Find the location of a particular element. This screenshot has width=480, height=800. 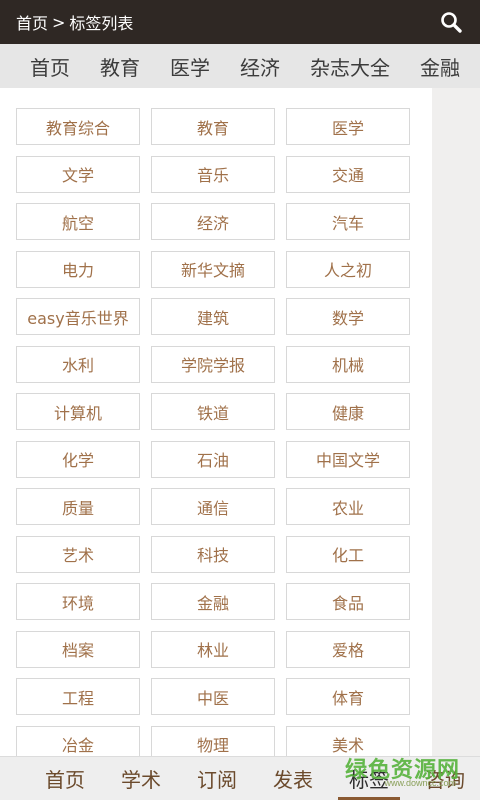

category-education: 教育 is located at coordinates (120, 66).